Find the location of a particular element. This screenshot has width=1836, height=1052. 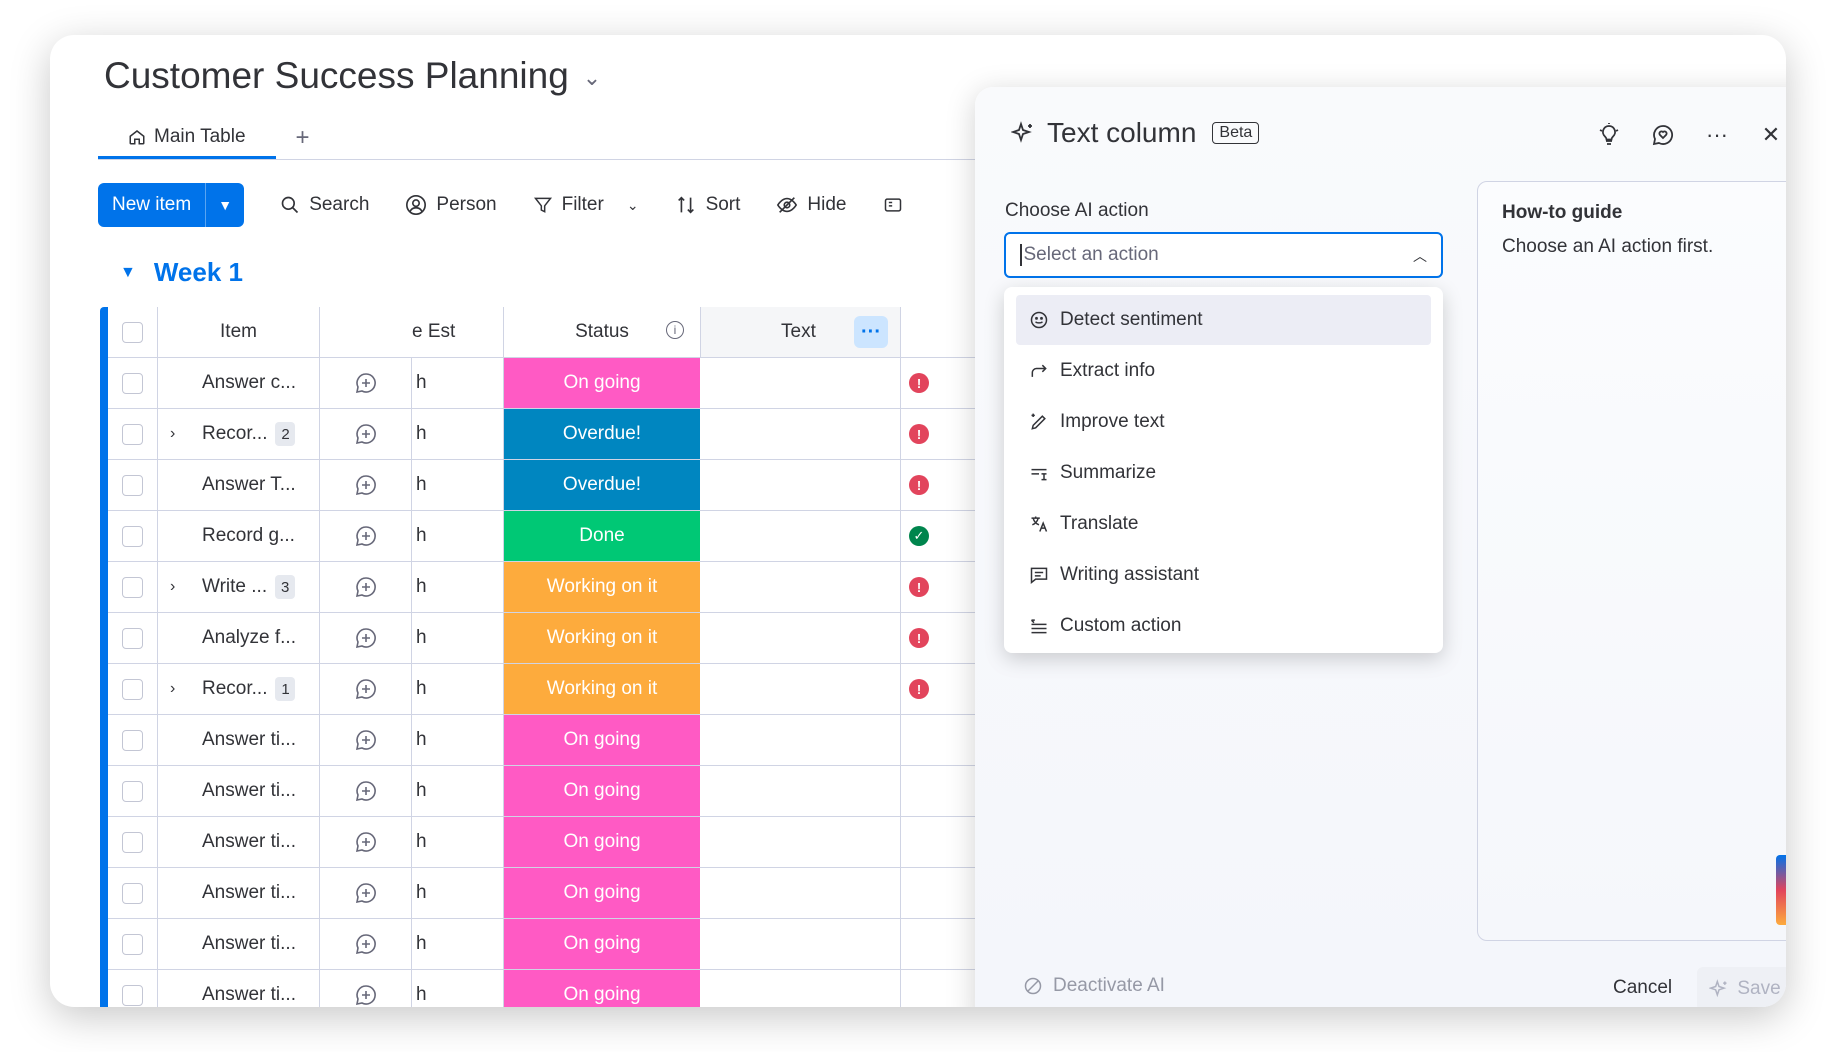

chevron-down-icon: ⌄ is located at coordinates (592, 78).